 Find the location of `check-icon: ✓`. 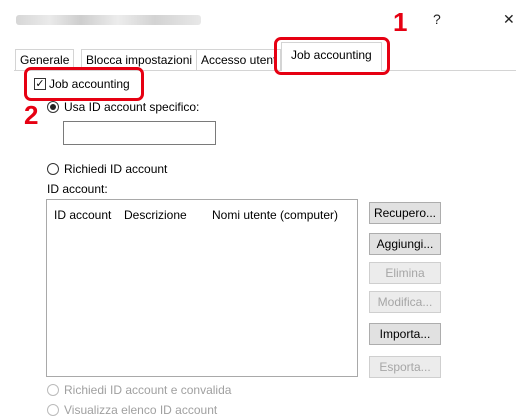

check-icon: ✓ is located at coordinates (40, 84).